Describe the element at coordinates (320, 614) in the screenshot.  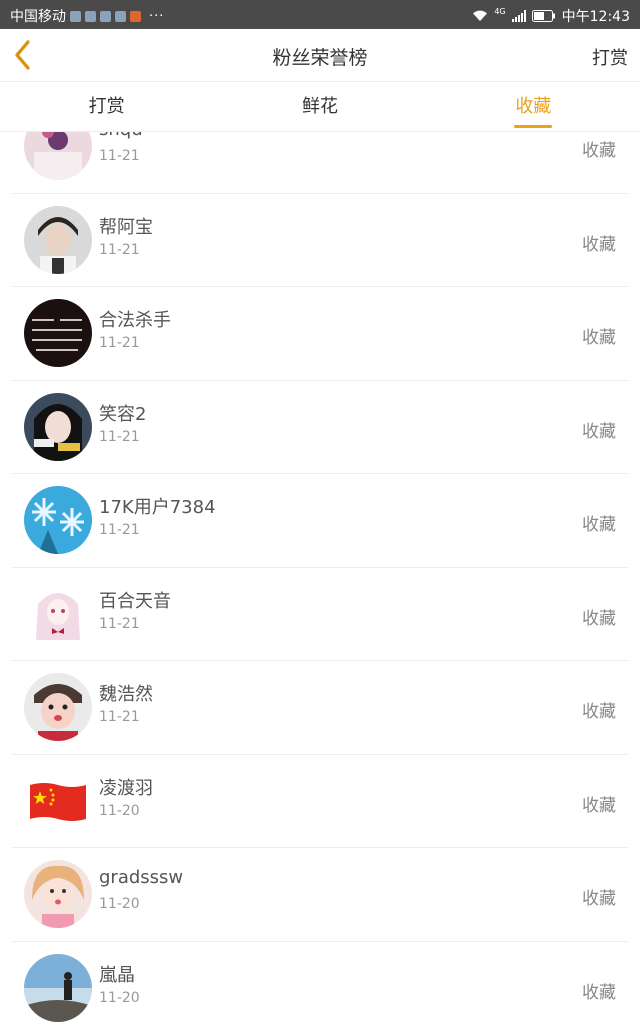
I see `list-item: 百合天音 11-21 收藏` at that location.